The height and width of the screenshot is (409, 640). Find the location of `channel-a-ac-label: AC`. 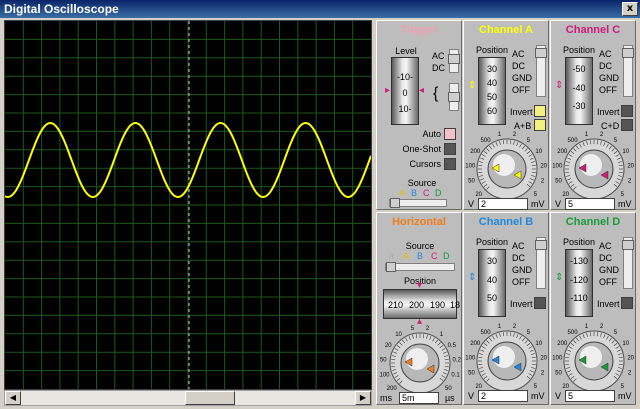

channel-a-ac-label: AC is located at coordinates (518, 54).